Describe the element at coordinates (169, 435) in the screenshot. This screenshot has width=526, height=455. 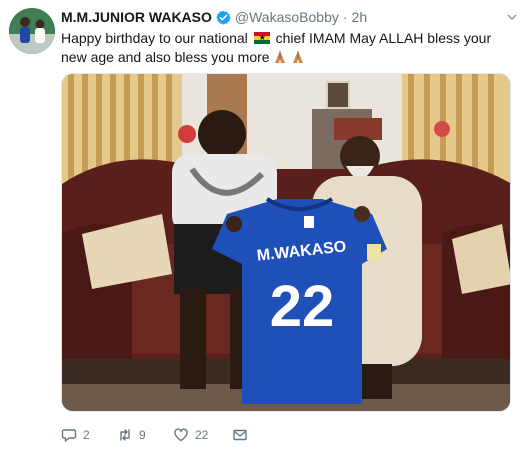
I see `tweet-actions: 2 9 22` at that location.